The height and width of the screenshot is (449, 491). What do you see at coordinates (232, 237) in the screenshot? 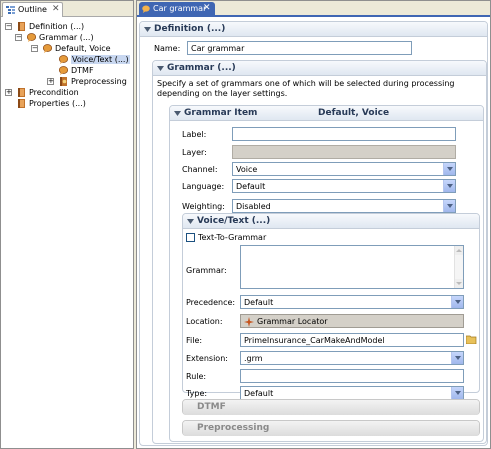
I see `text-to-grammar-label: Text-To-Grammar` at bounding box center [232, 237].